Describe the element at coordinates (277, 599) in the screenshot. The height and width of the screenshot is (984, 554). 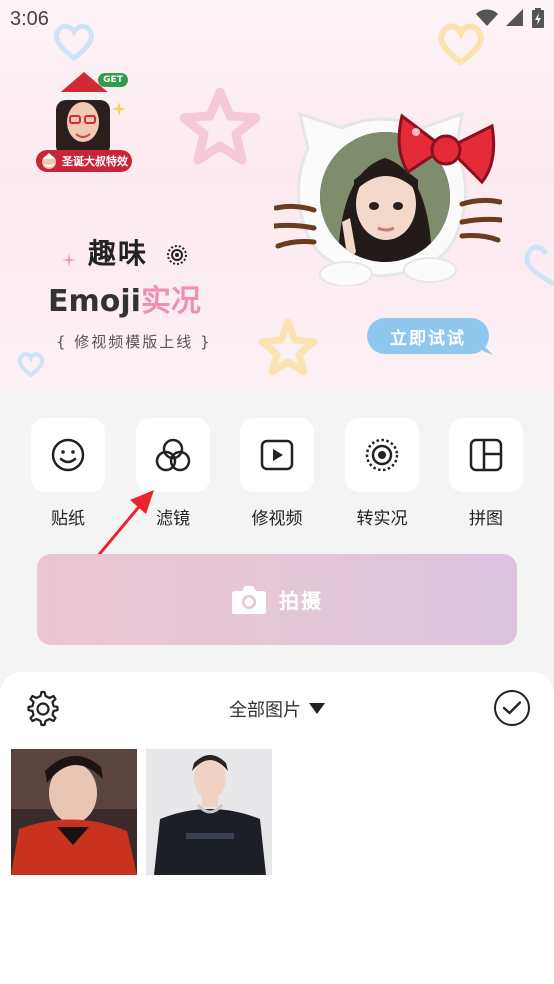
I see `capture-button: 拍摄` at that location.